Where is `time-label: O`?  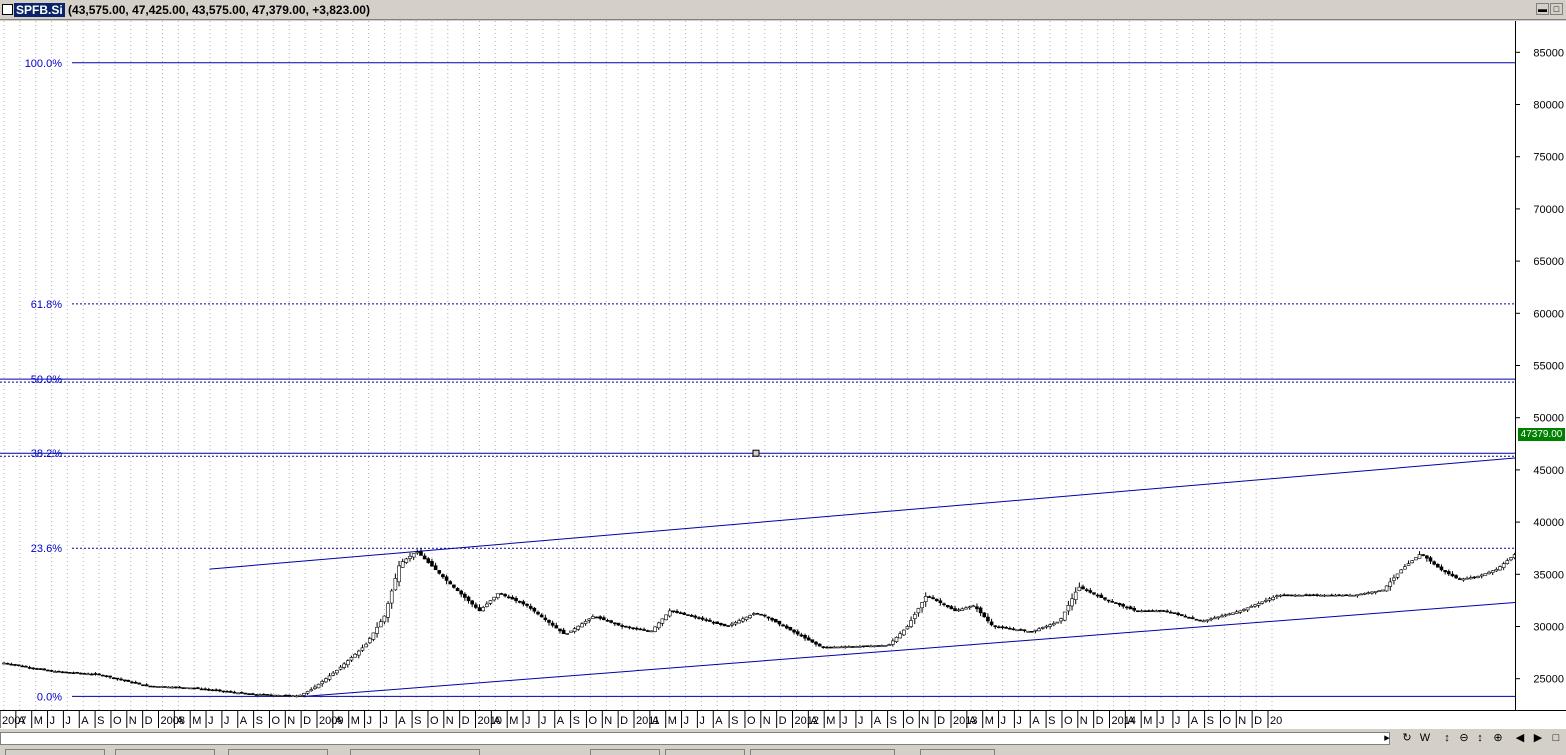 time-label: O is located at coordinates (1068, 721).